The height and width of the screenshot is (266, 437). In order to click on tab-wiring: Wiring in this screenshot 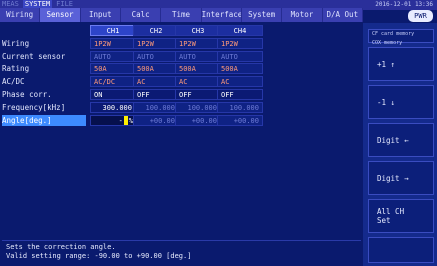, I will do `click(20, 15)`.